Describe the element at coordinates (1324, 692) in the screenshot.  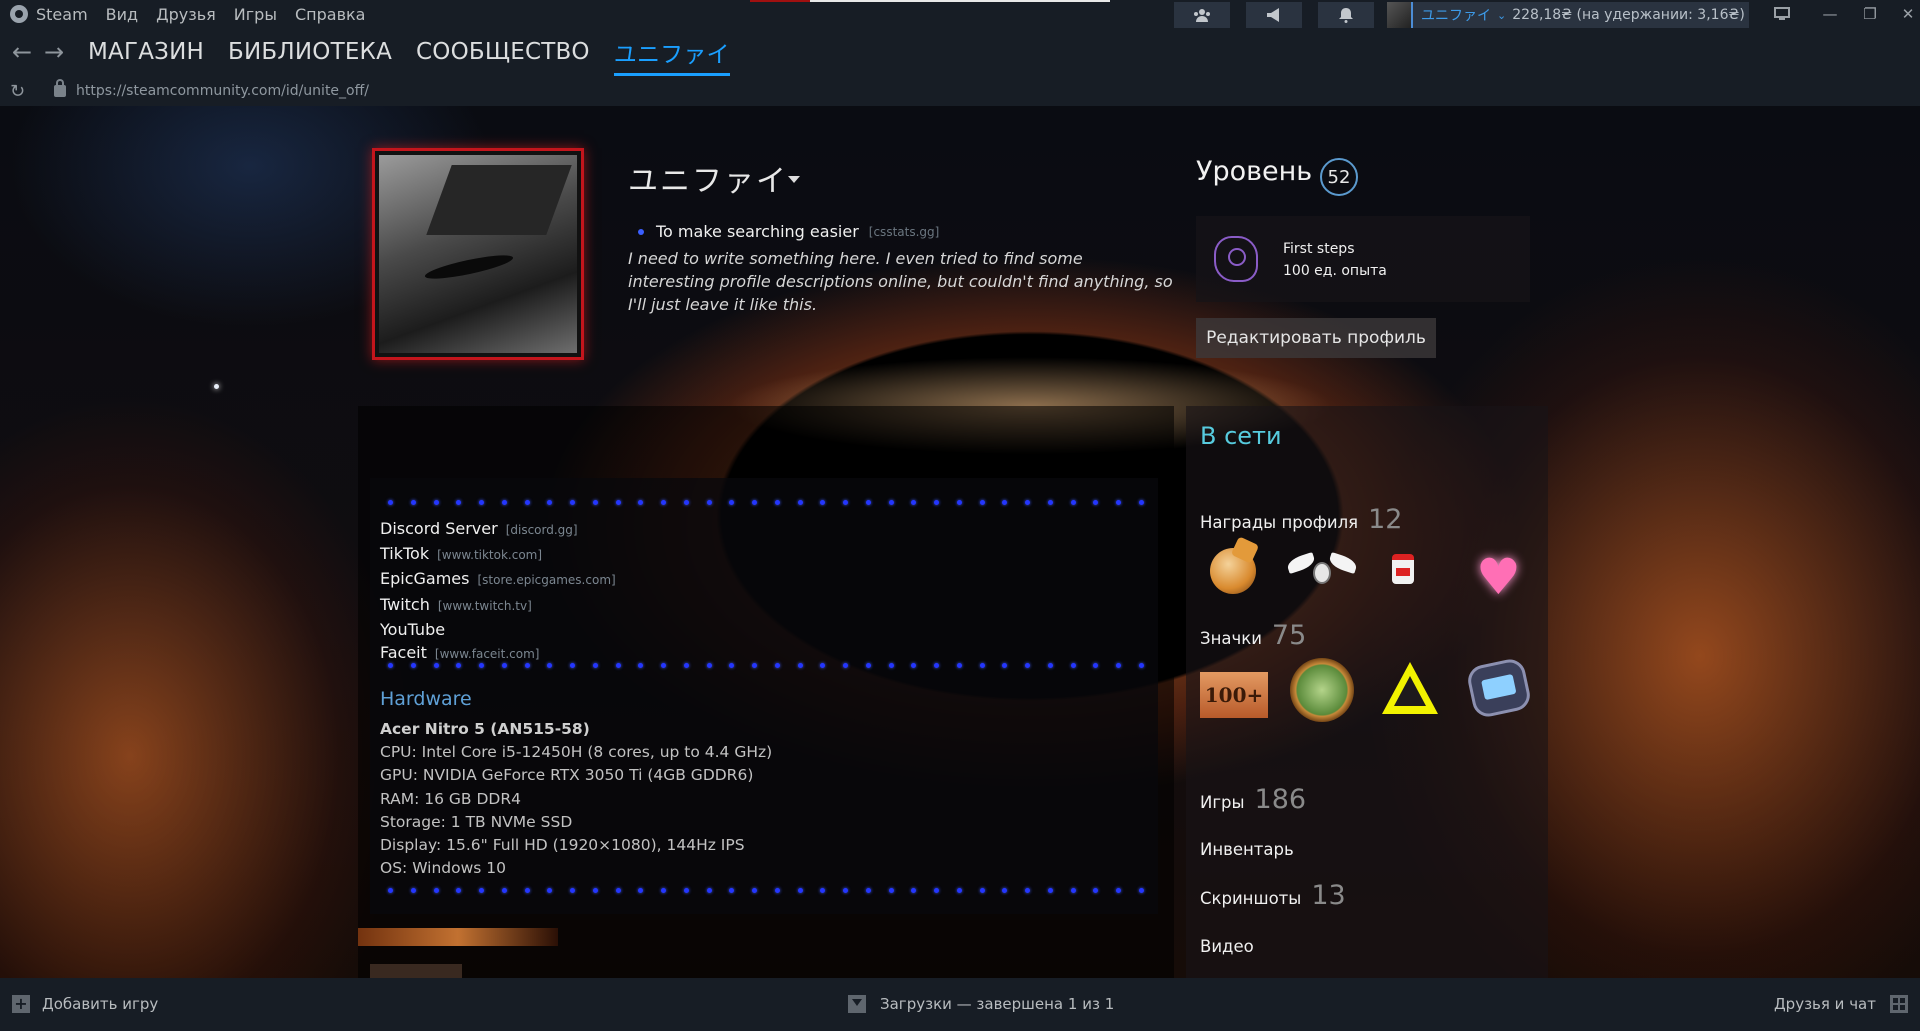
I see `tree-badge-icon` at that location.